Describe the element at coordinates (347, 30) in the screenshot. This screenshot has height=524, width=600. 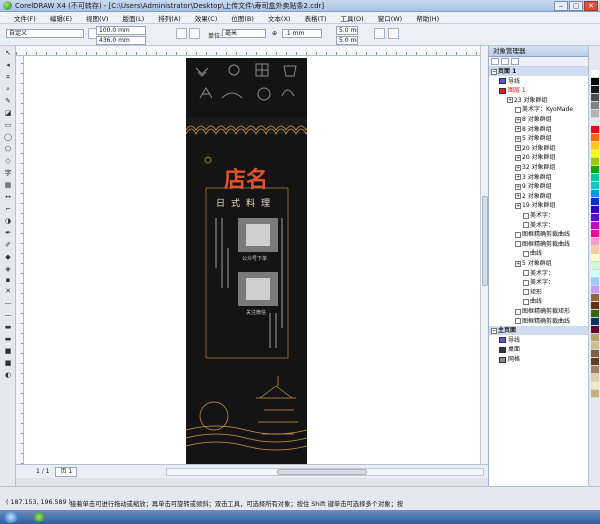
I see `duplicate-x-field: 5.0 mm` at that location.